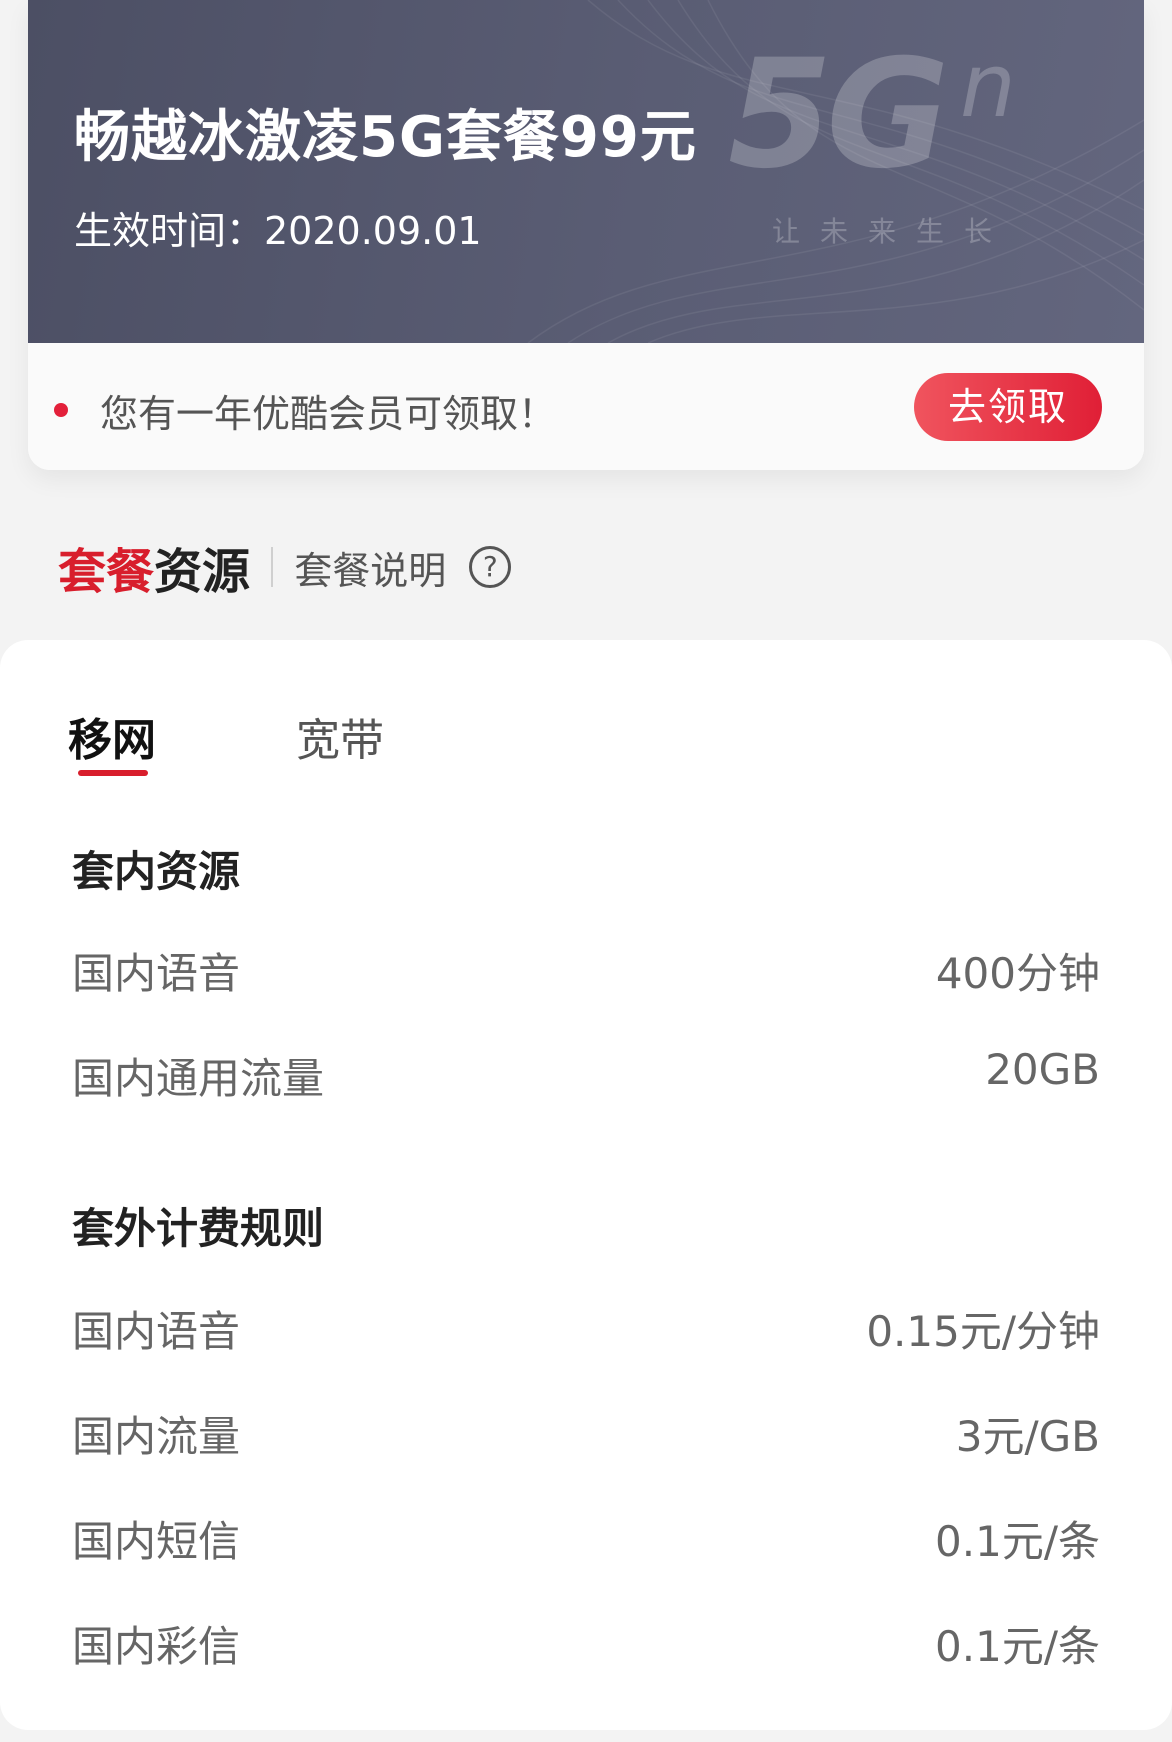 Image resolution: width=1172 pixels, height=1742 pixels. I want to click on row-value: 20GB, so click(1042, 1069).